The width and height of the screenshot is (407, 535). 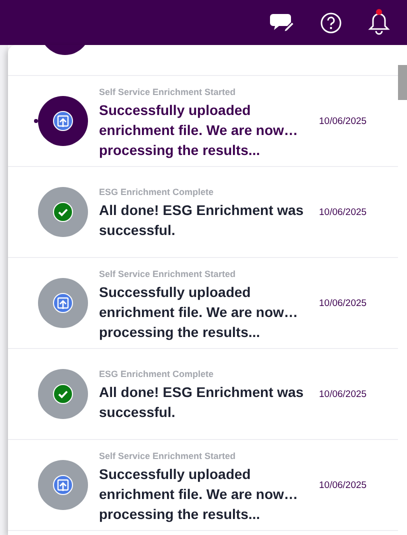 What do you see at coordinates (282, 23) in the screenshot?
I see `chat-icon` at bounding box center [282, 23].